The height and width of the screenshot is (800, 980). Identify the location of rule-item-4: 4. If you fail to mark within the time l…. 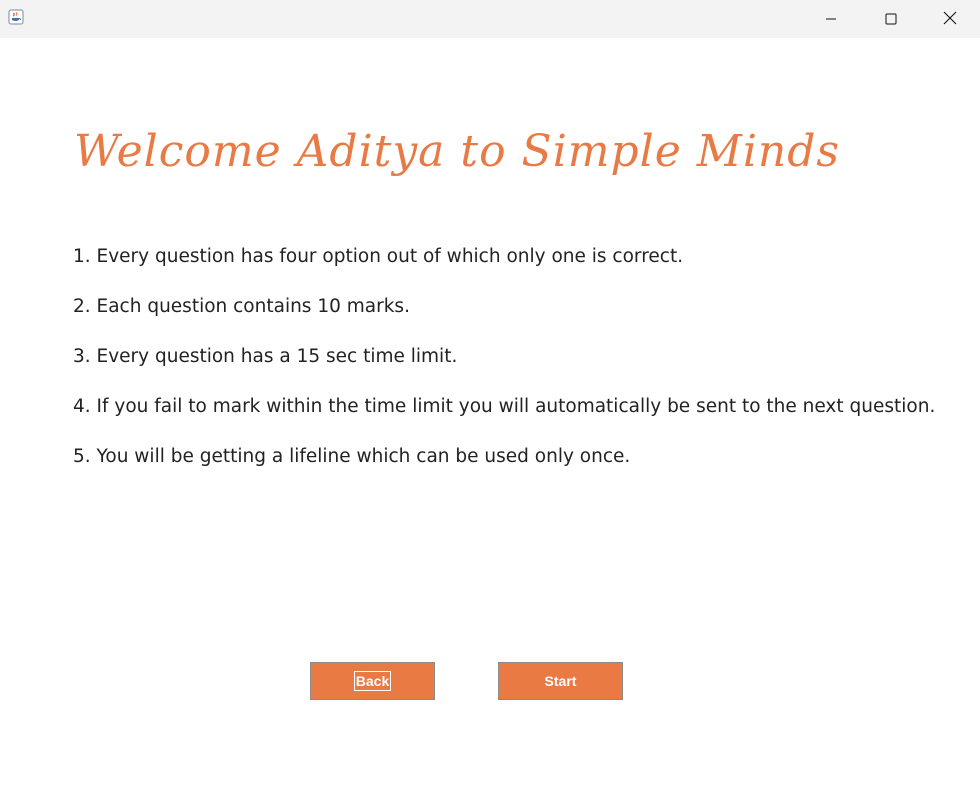
(504, 406).